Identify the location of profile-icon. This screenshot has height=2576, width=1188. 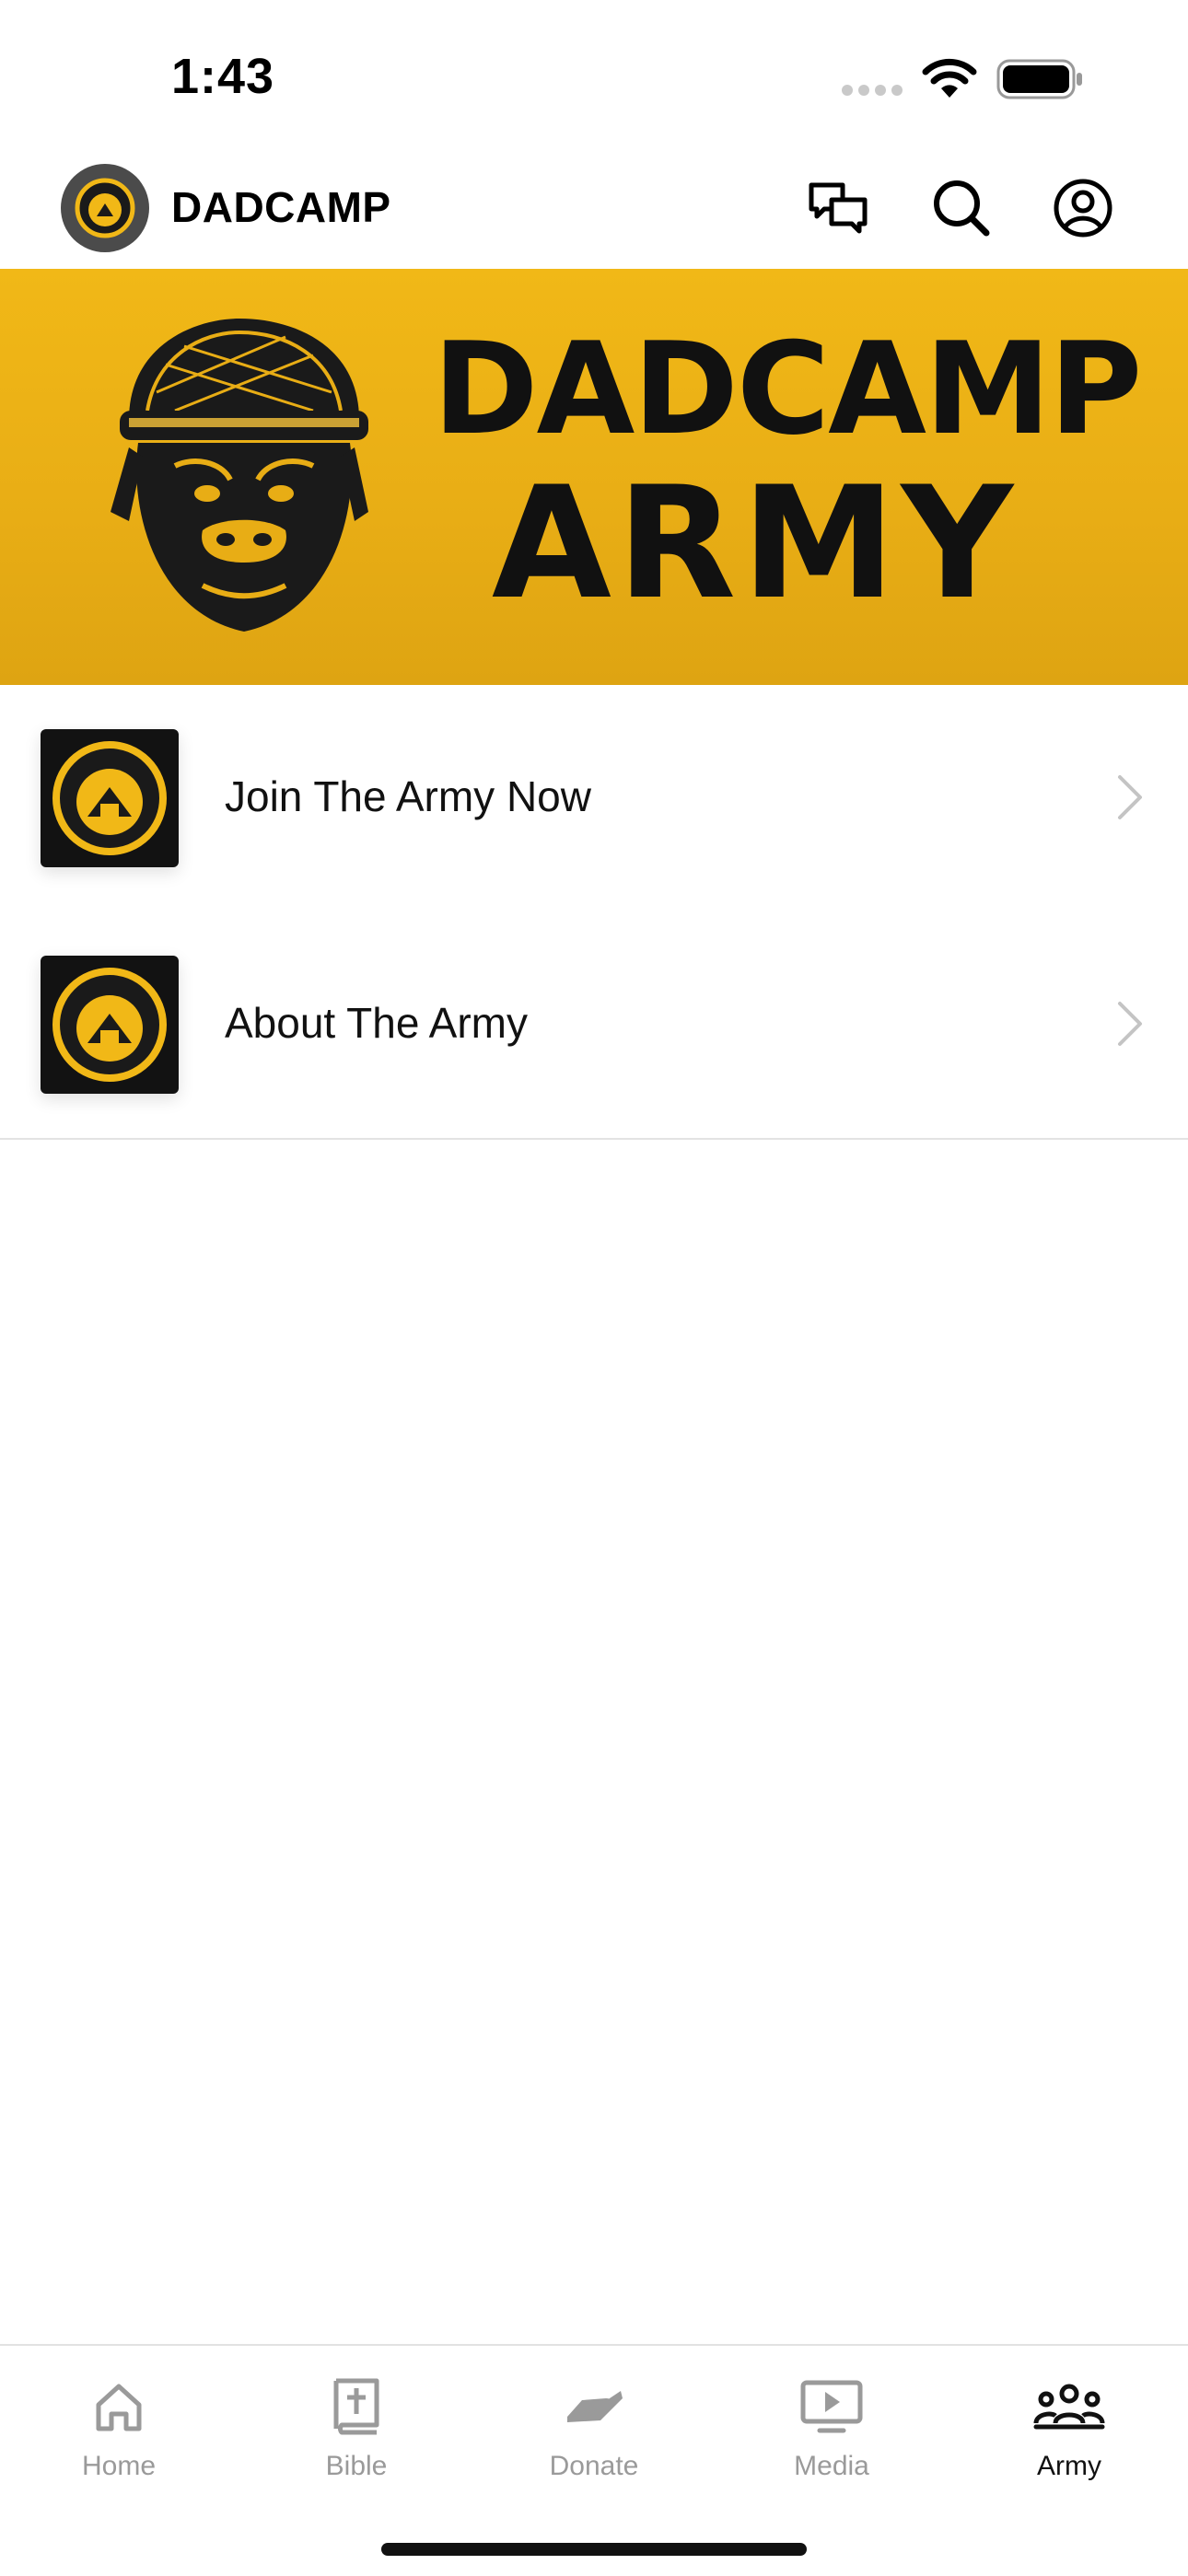
(1083, 208).